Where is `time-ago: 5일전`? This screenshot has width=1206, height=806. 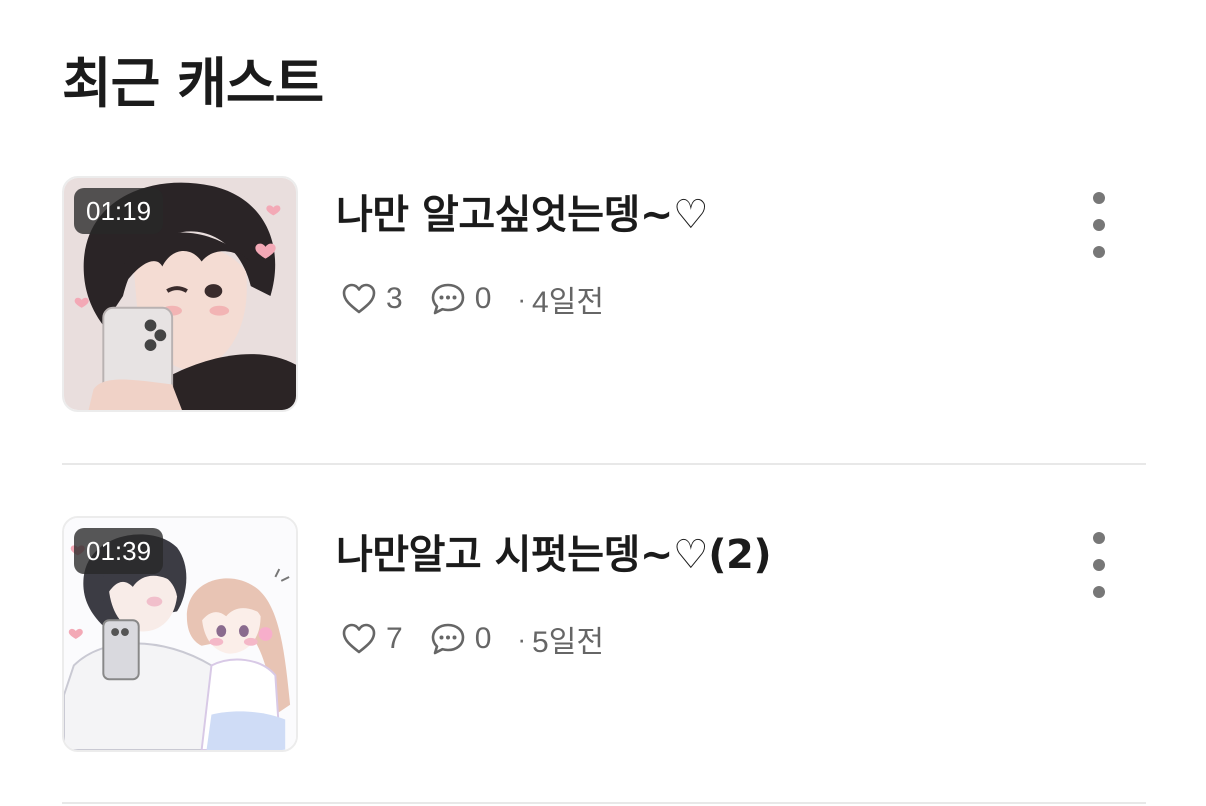 time-ago: 5일전 is located at coordinates (568, 642).